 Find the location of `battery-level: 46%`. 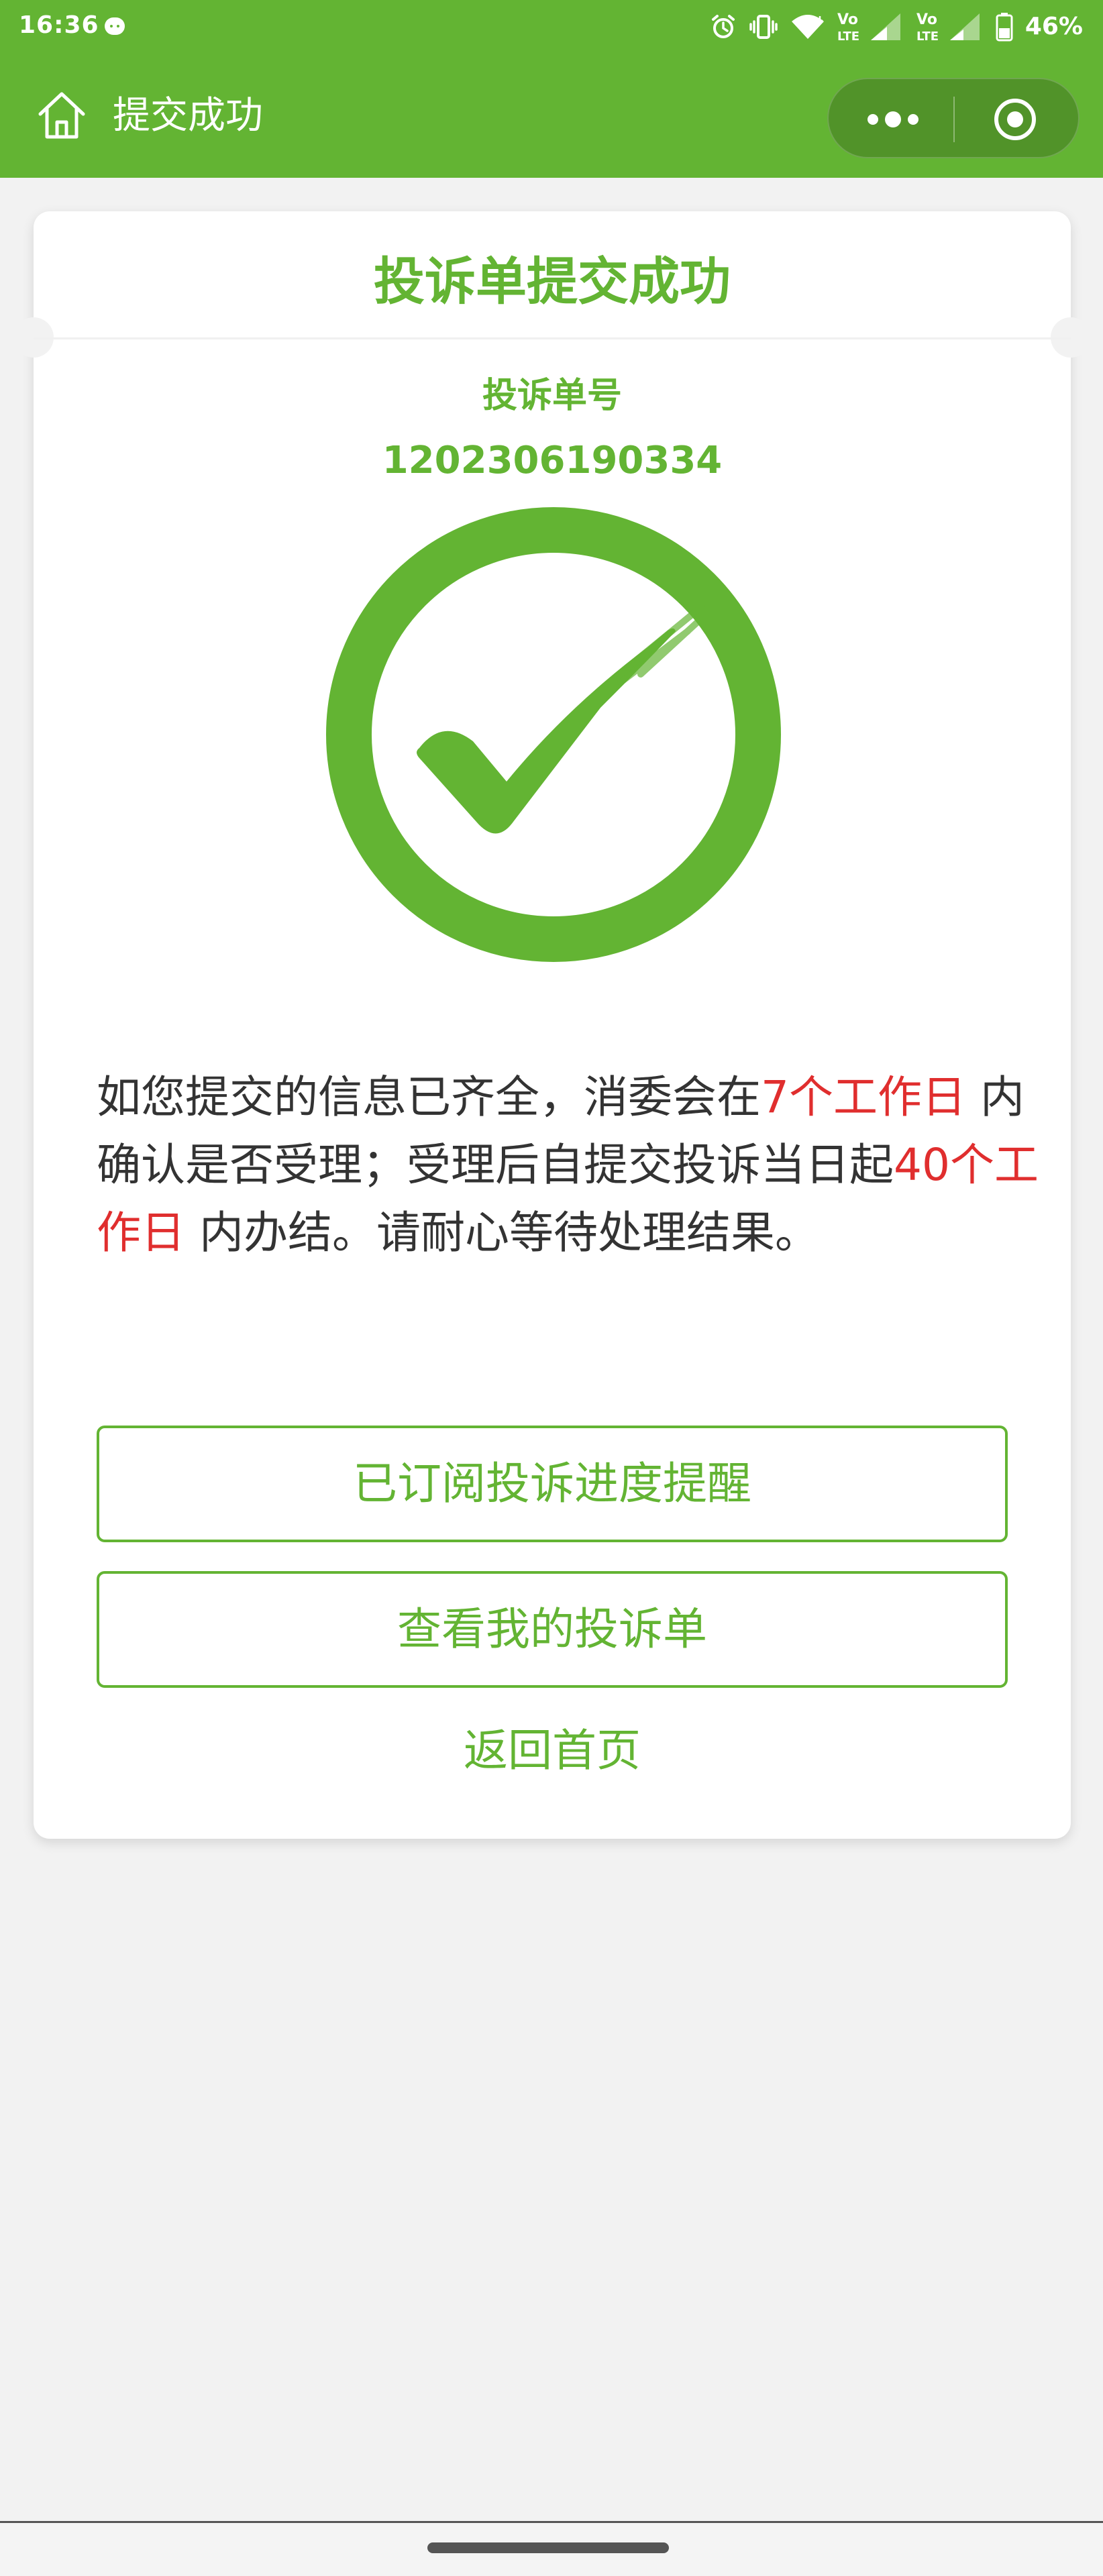

battery-level: 46% is located at coordinates (1054, 26).